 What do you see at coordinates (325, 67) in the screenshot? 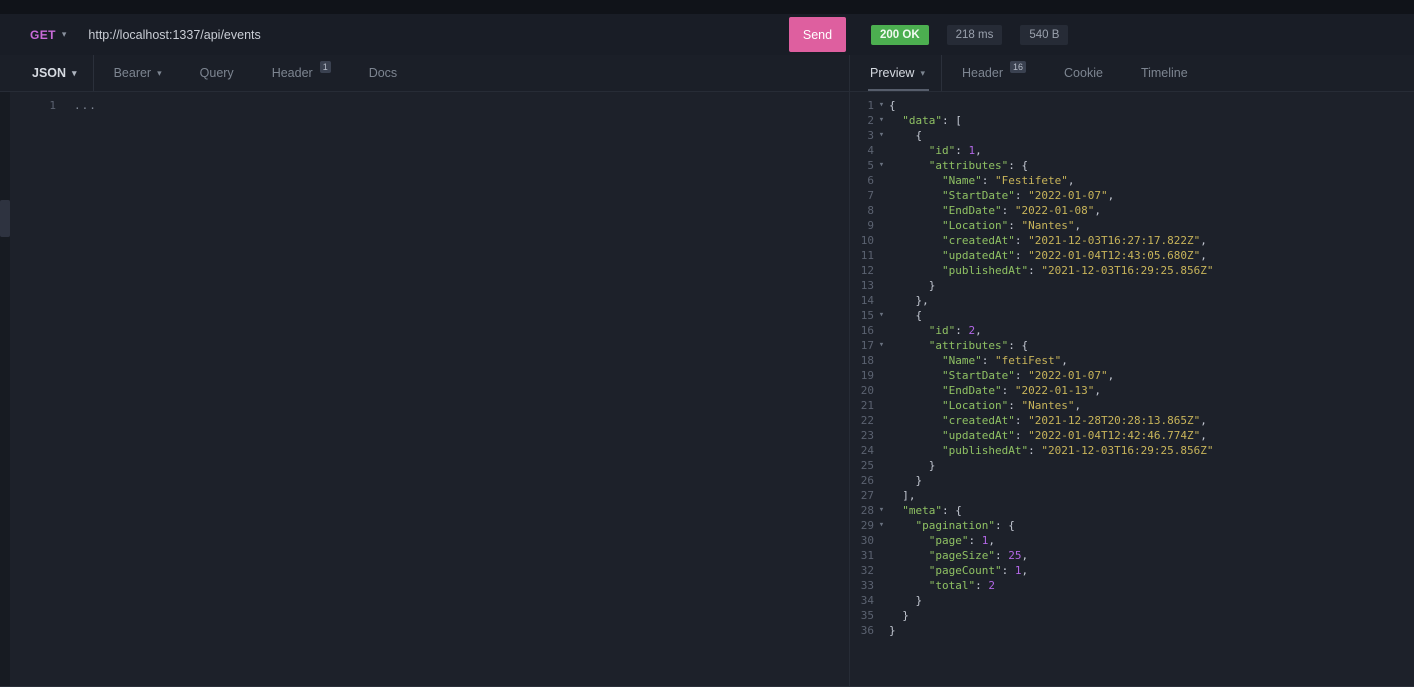
I see `header-count-badge: 1` at bounding box center [325, 67].